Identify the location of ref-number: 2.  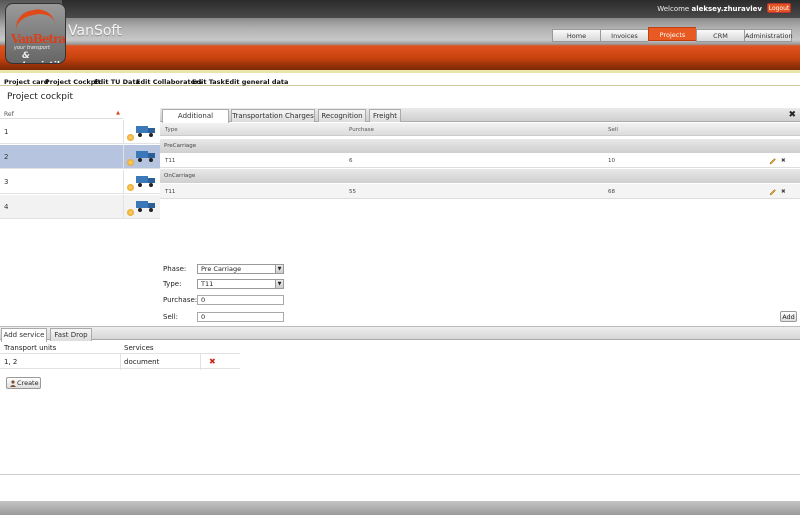
(6, 157).